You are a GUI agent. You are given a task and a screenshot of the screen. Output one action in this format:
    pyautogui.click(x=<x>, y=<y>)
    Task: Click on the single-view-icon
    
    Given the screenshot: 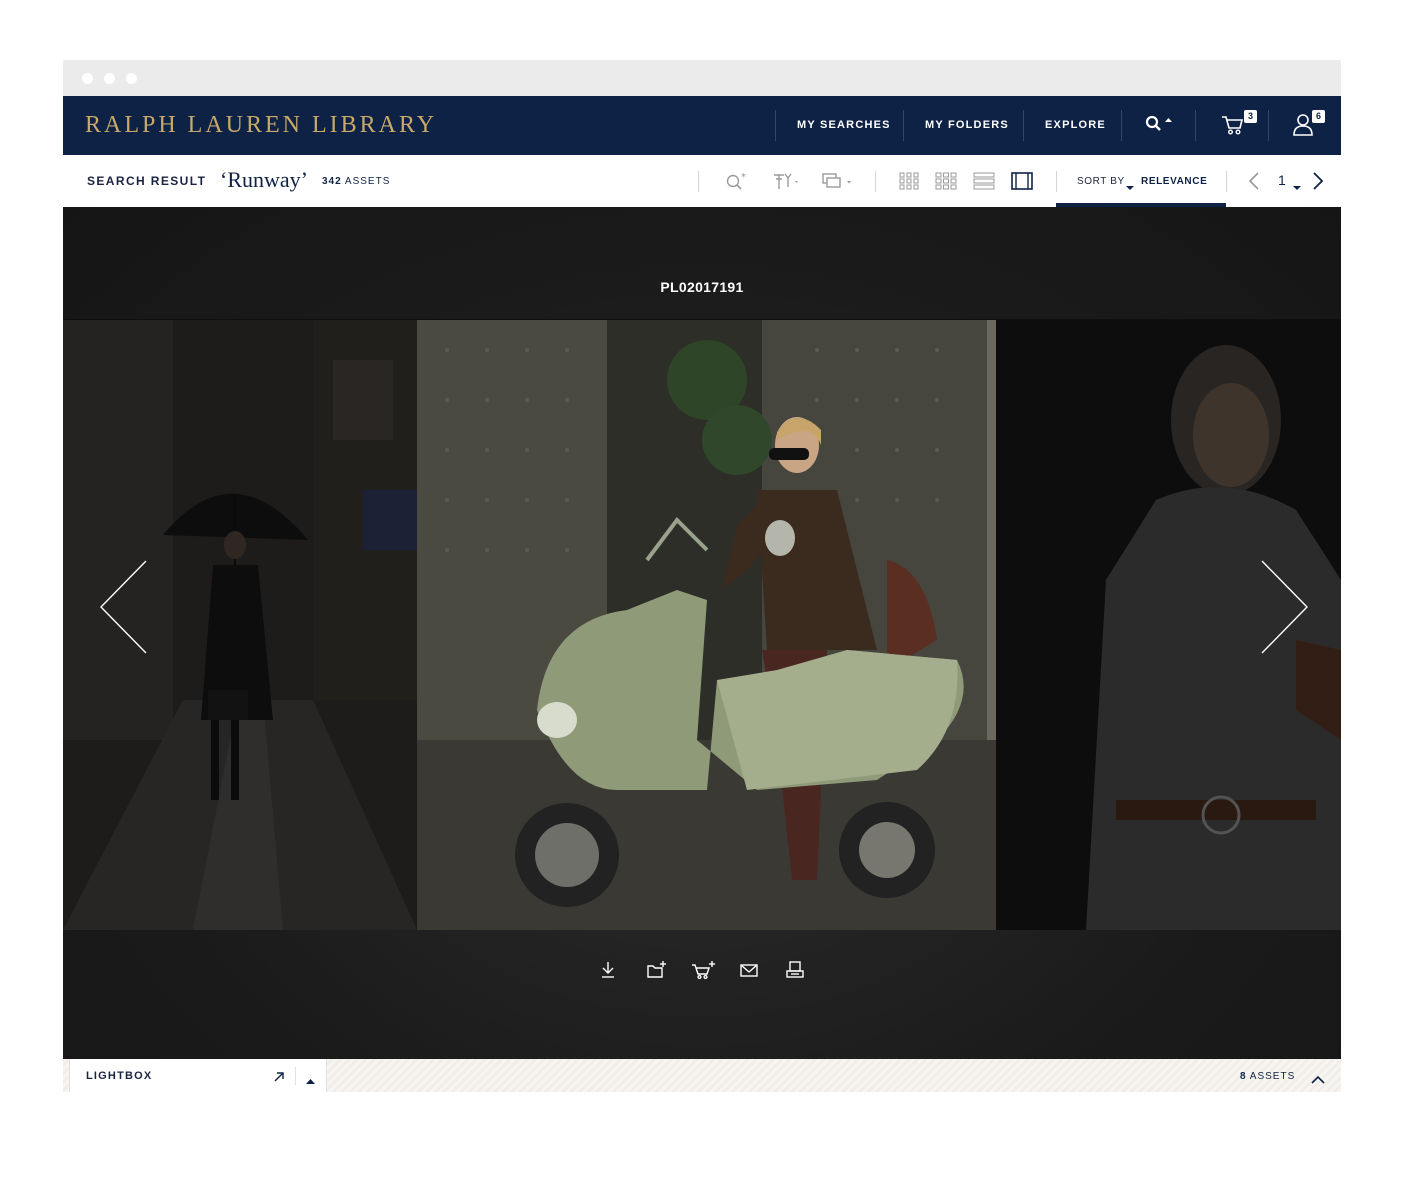 What is the action you would take?
    pyautogui.click(x=1022, y=183)
    